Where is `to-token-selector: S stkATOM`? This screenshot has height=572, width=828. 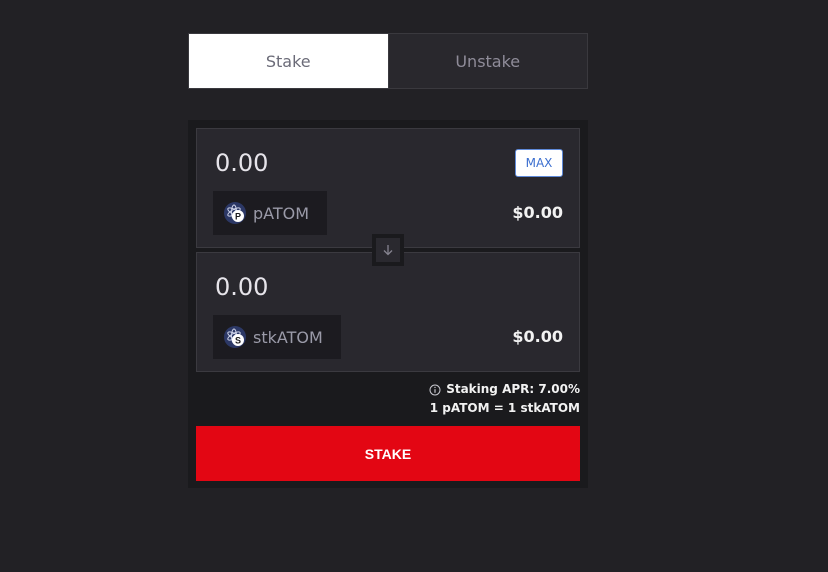
to-token-selector: S stkATOM is located at coordinates (277, 337).